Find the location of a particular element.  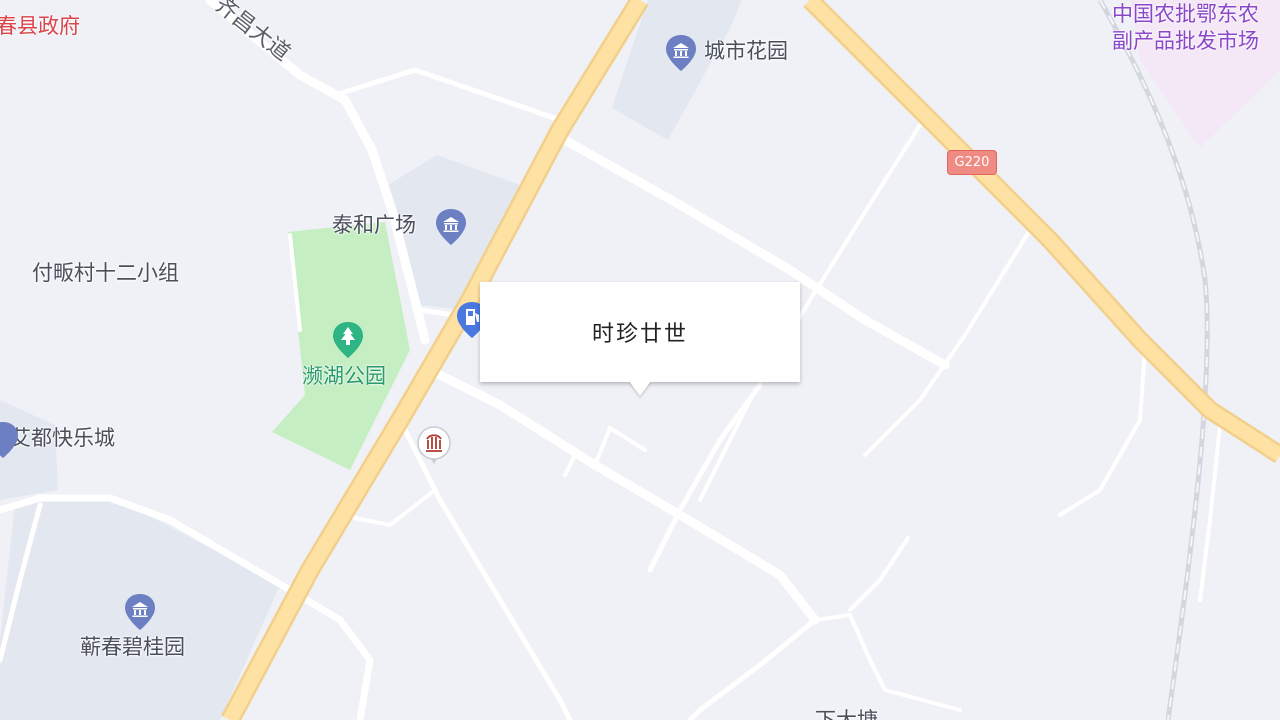

landmark-icon is located at coordinates (434, 445).